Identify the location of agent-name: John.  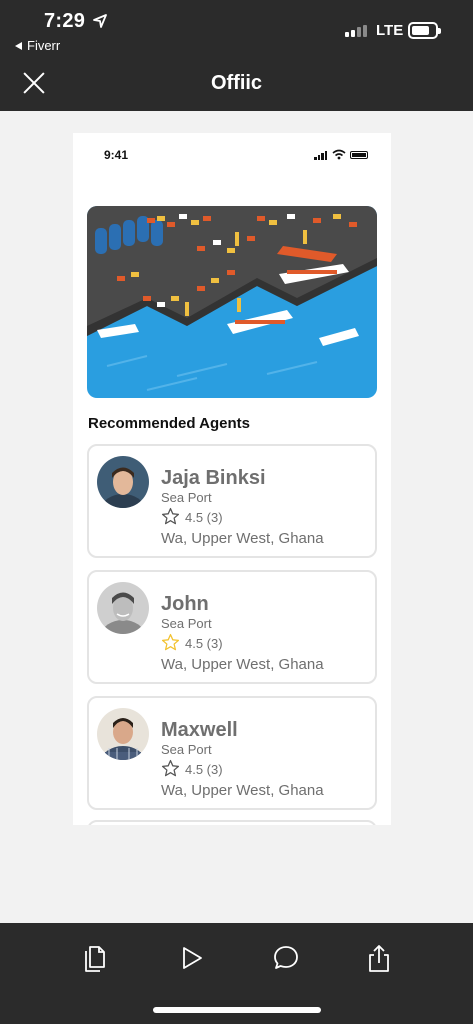
(185, 604).